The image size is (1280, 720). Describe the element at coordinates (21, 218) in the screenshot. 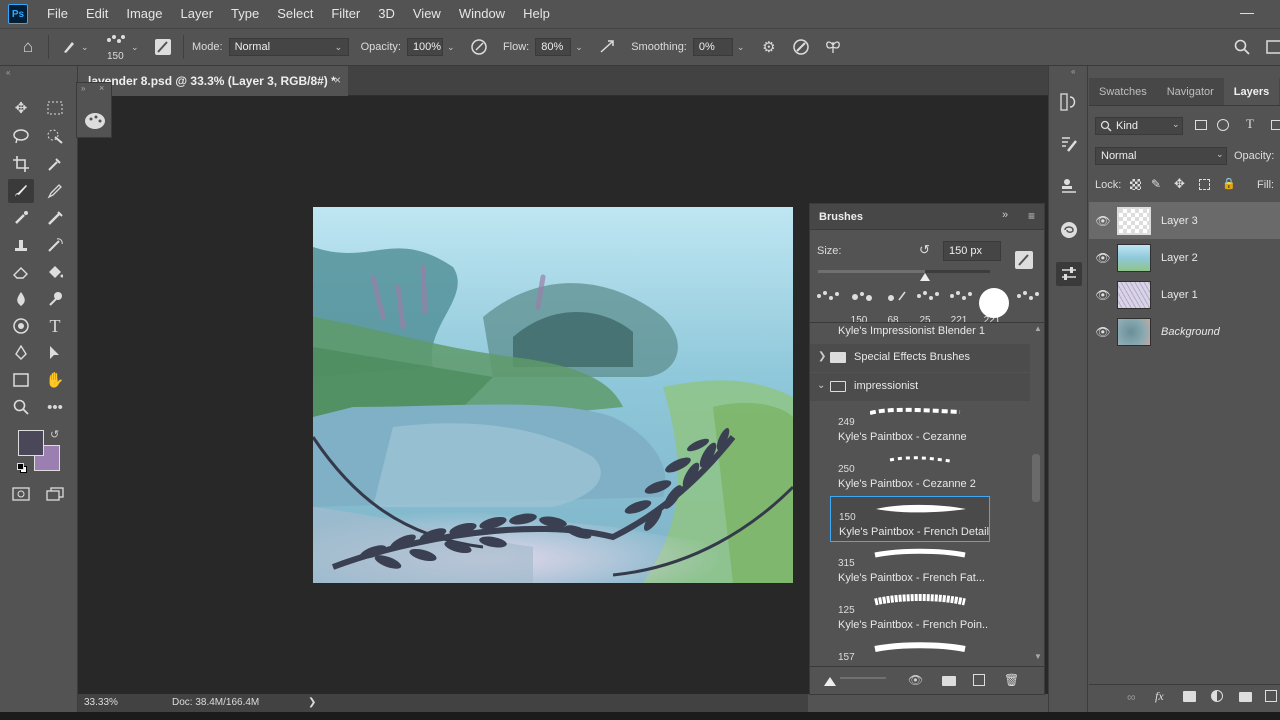

I see `clone-stamp-tool-icon` at that location.